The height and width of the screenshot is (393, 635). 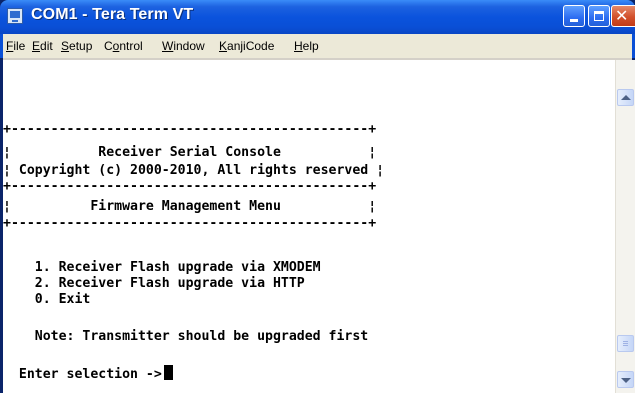 I want to click on menu-control: Control, so click(x=123, y=46).